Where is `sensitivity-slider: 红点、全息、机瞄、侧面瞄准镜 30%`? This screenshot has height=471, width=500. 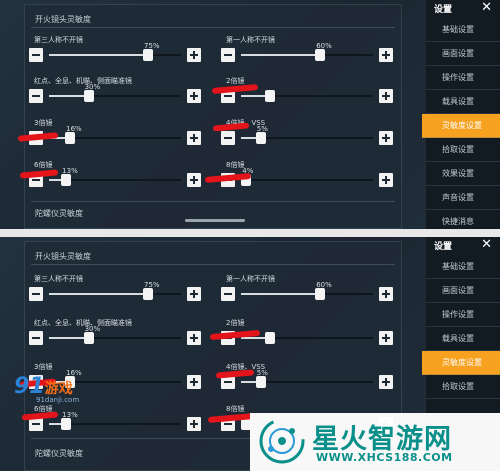
sensitivity-slider: 红点、全息、机瞄、侧面瞄准镜 30% is located at coordinates (115, 96).